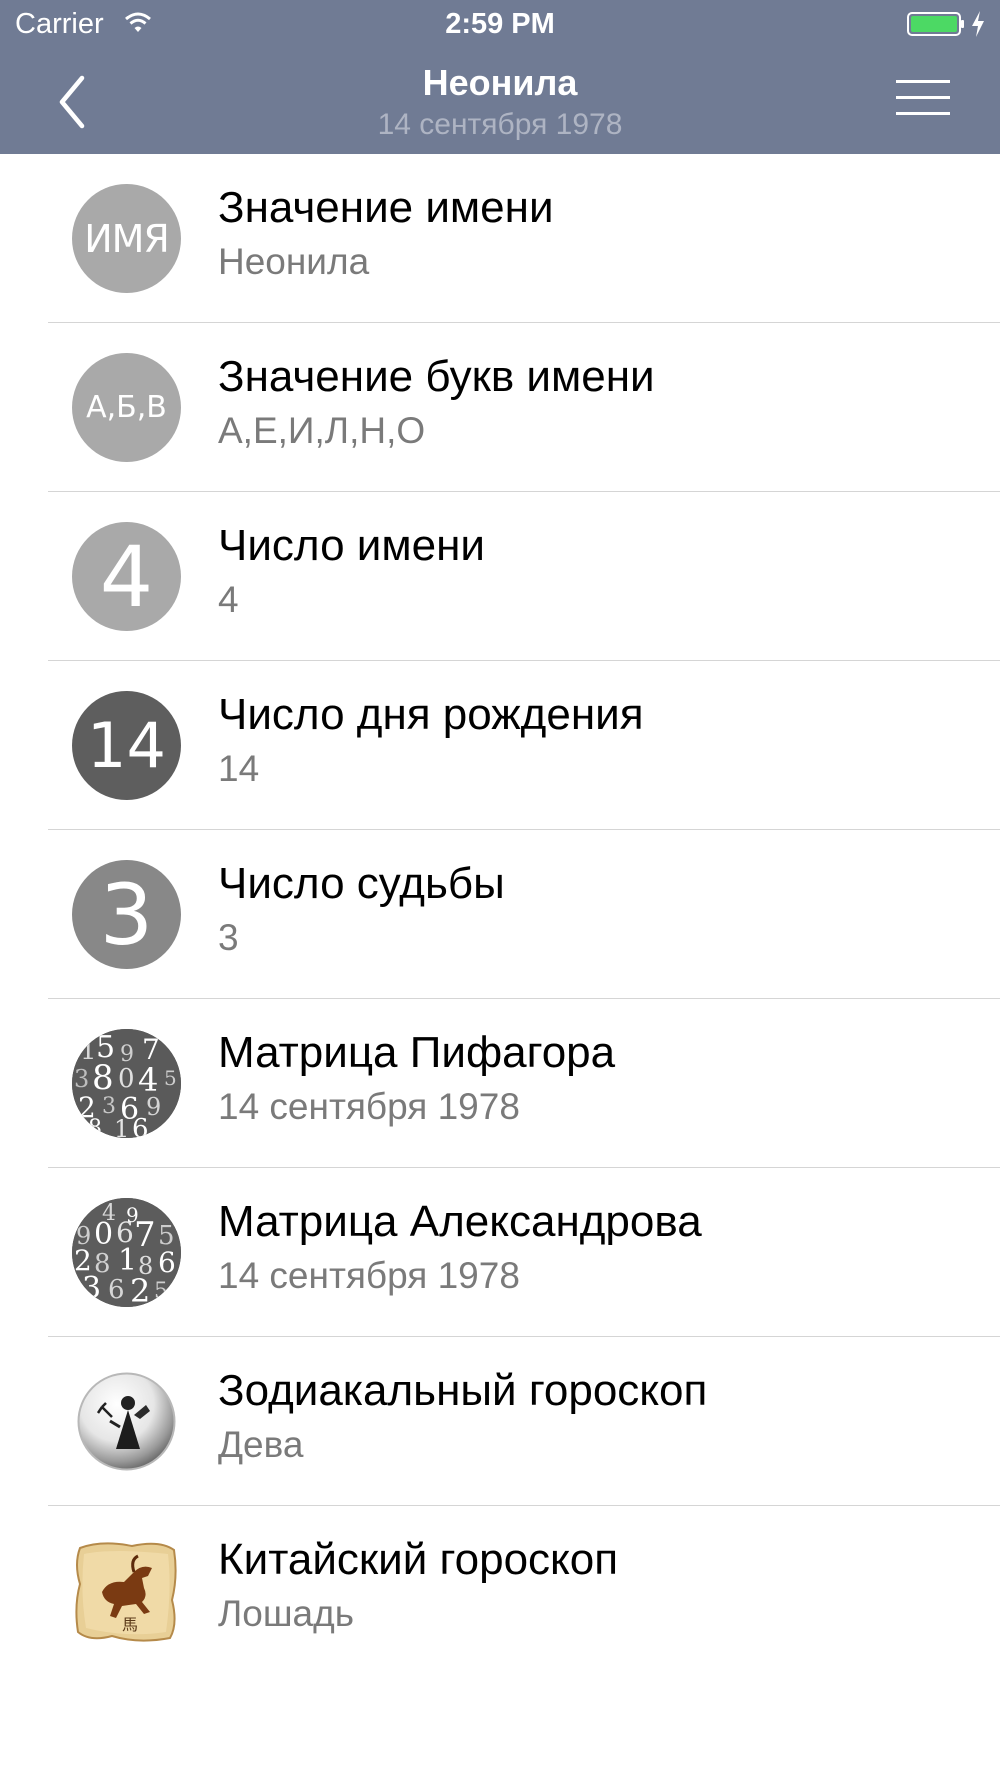 This screenshot has width=1000, height=1778. Describe the element at coordinates (126, 1421) in the screenshot. I see `virgo-zodiac-icon` at that location.